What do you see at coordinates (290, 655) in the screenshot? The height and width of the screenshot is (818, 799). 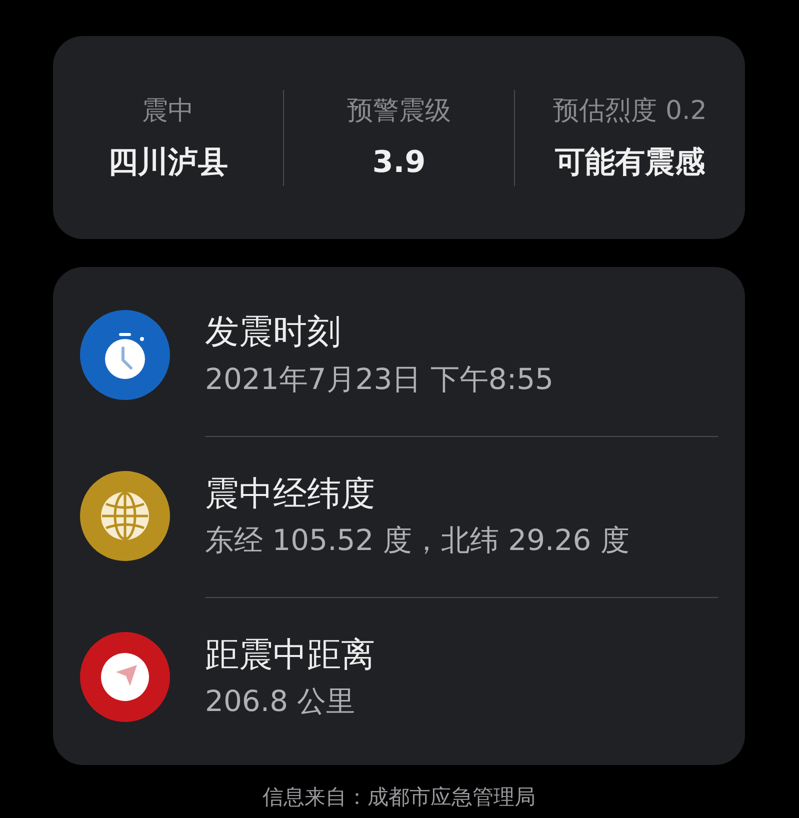 I see `detail-title: 距震中距离` at bounding box center [290, 655].